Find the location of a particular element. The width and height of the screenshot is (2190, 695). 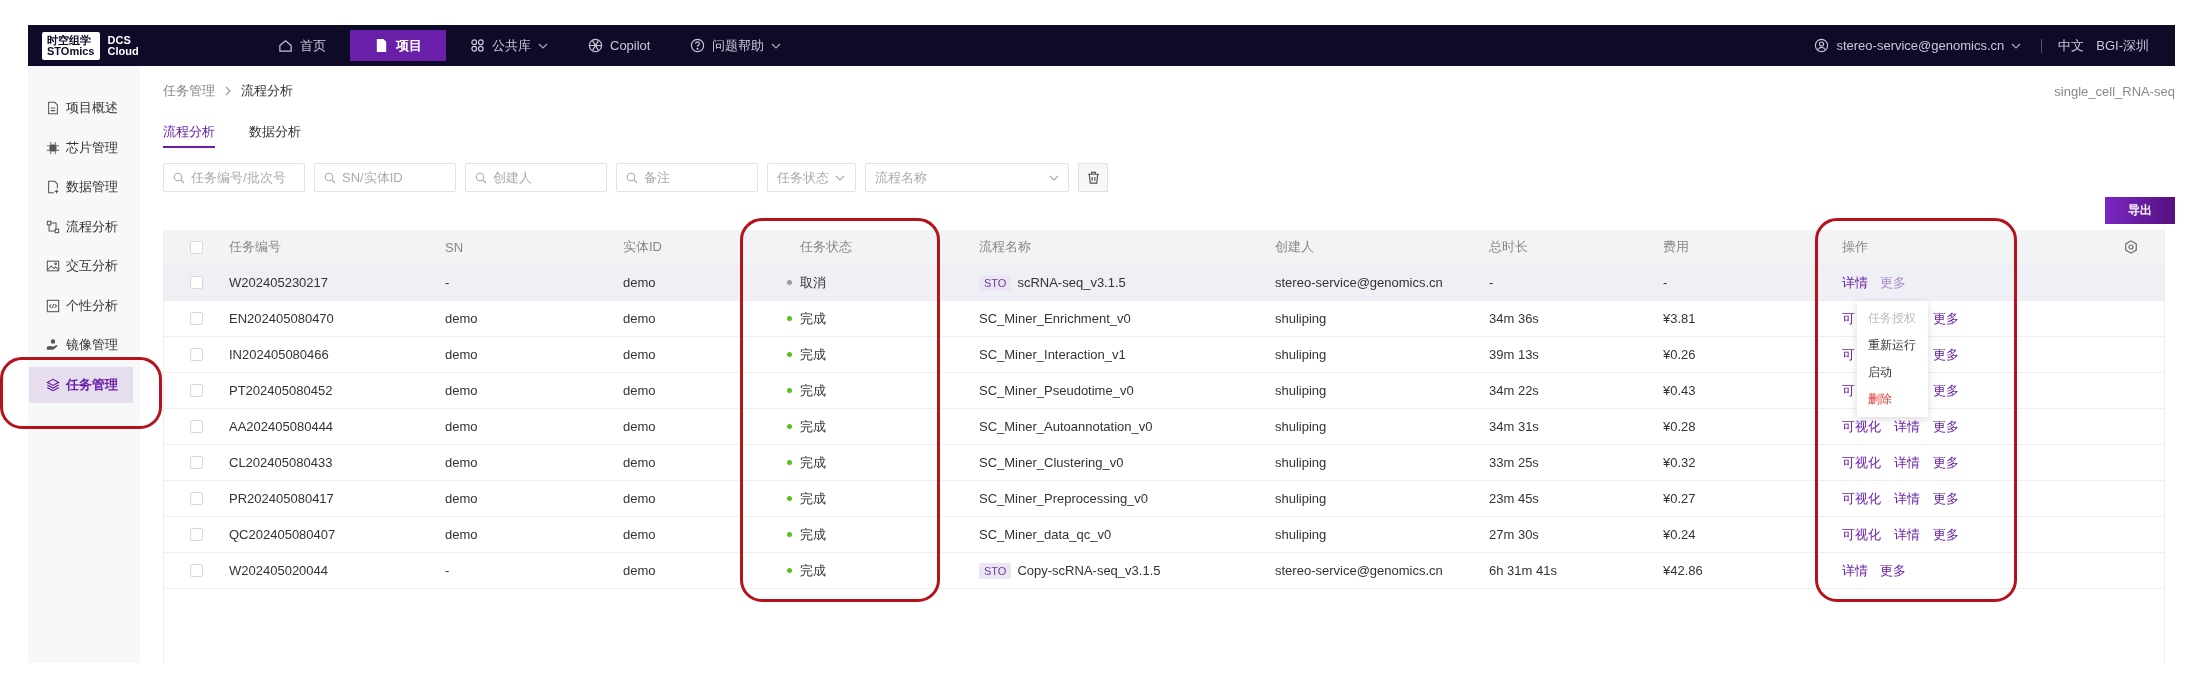

column-header: SN is located at coordinates (455, 247).